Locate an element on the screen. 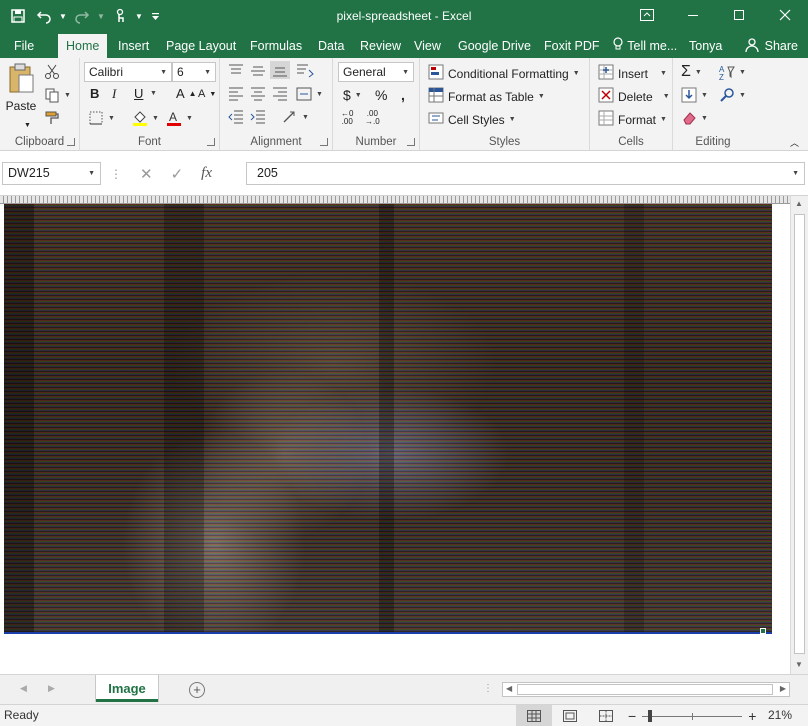  sheet-nav-next-icon: ▶ is located at coordinates (51, 688).